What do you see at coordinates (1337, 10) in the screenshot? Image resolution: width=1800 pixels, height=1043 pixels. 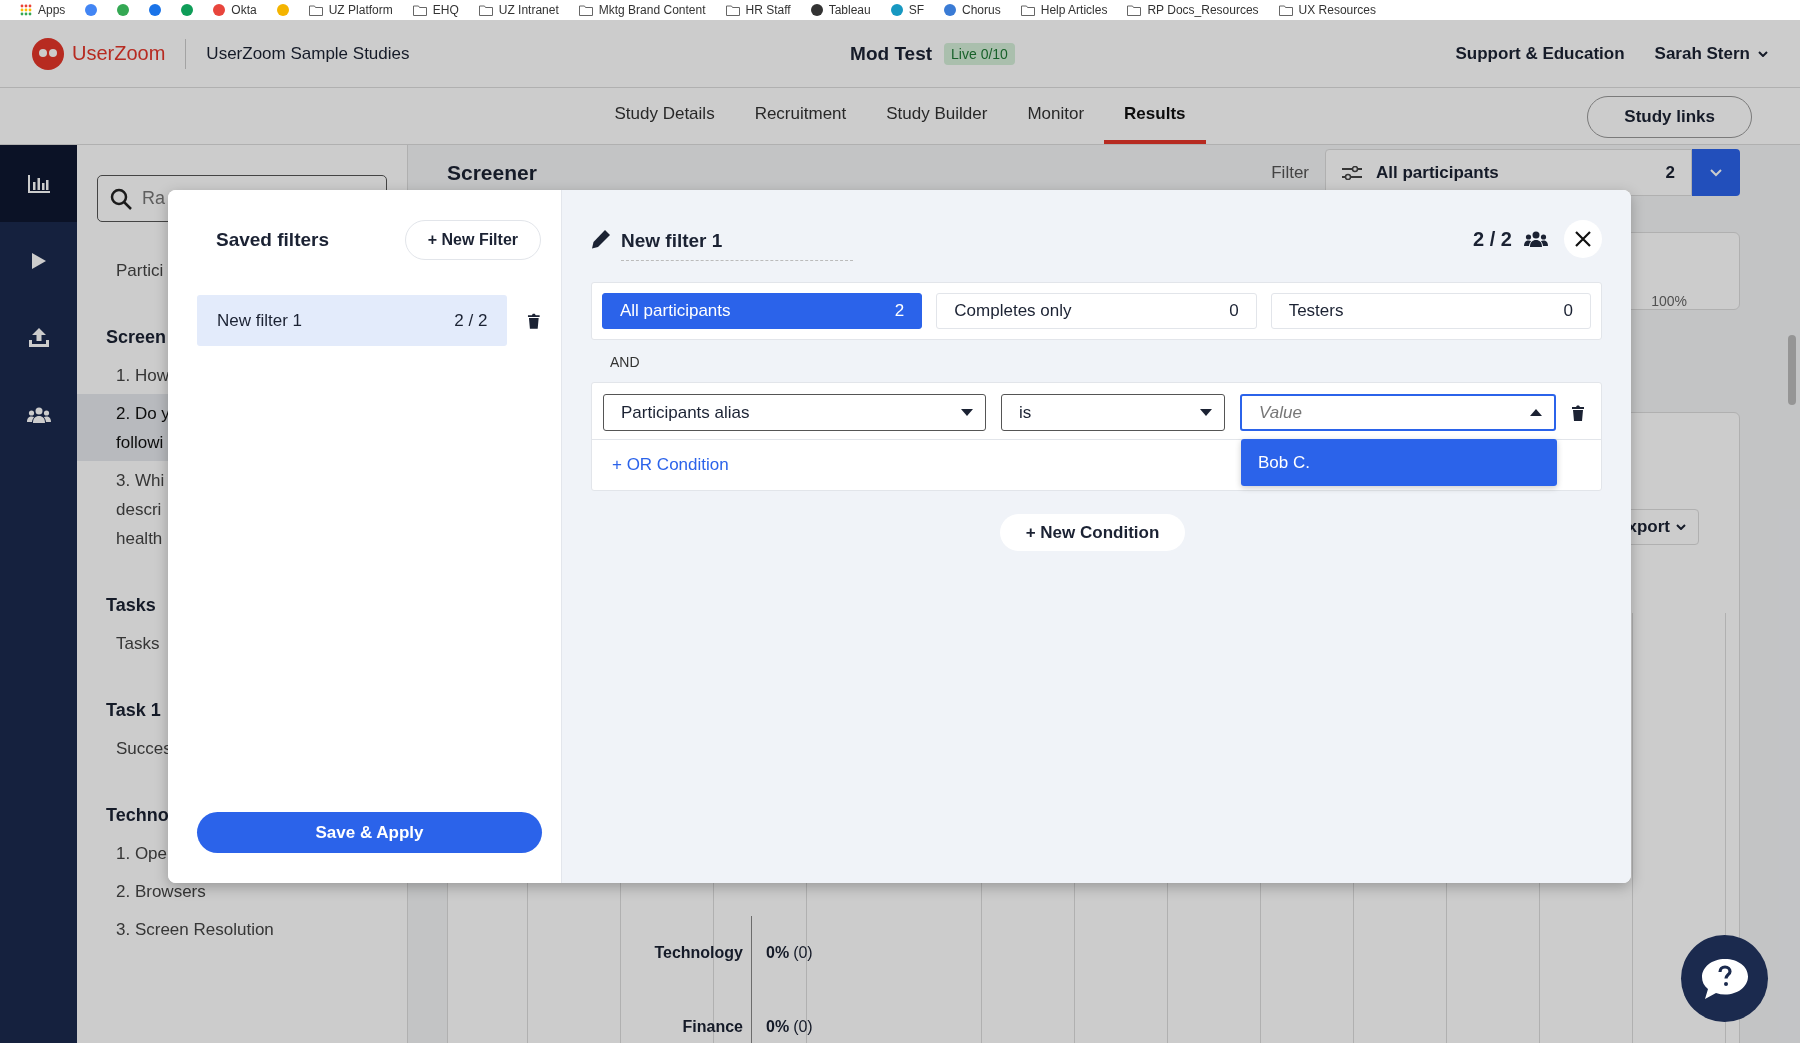 I see `bookmark-label: UX Resources` at bounding box center [1337, 10].